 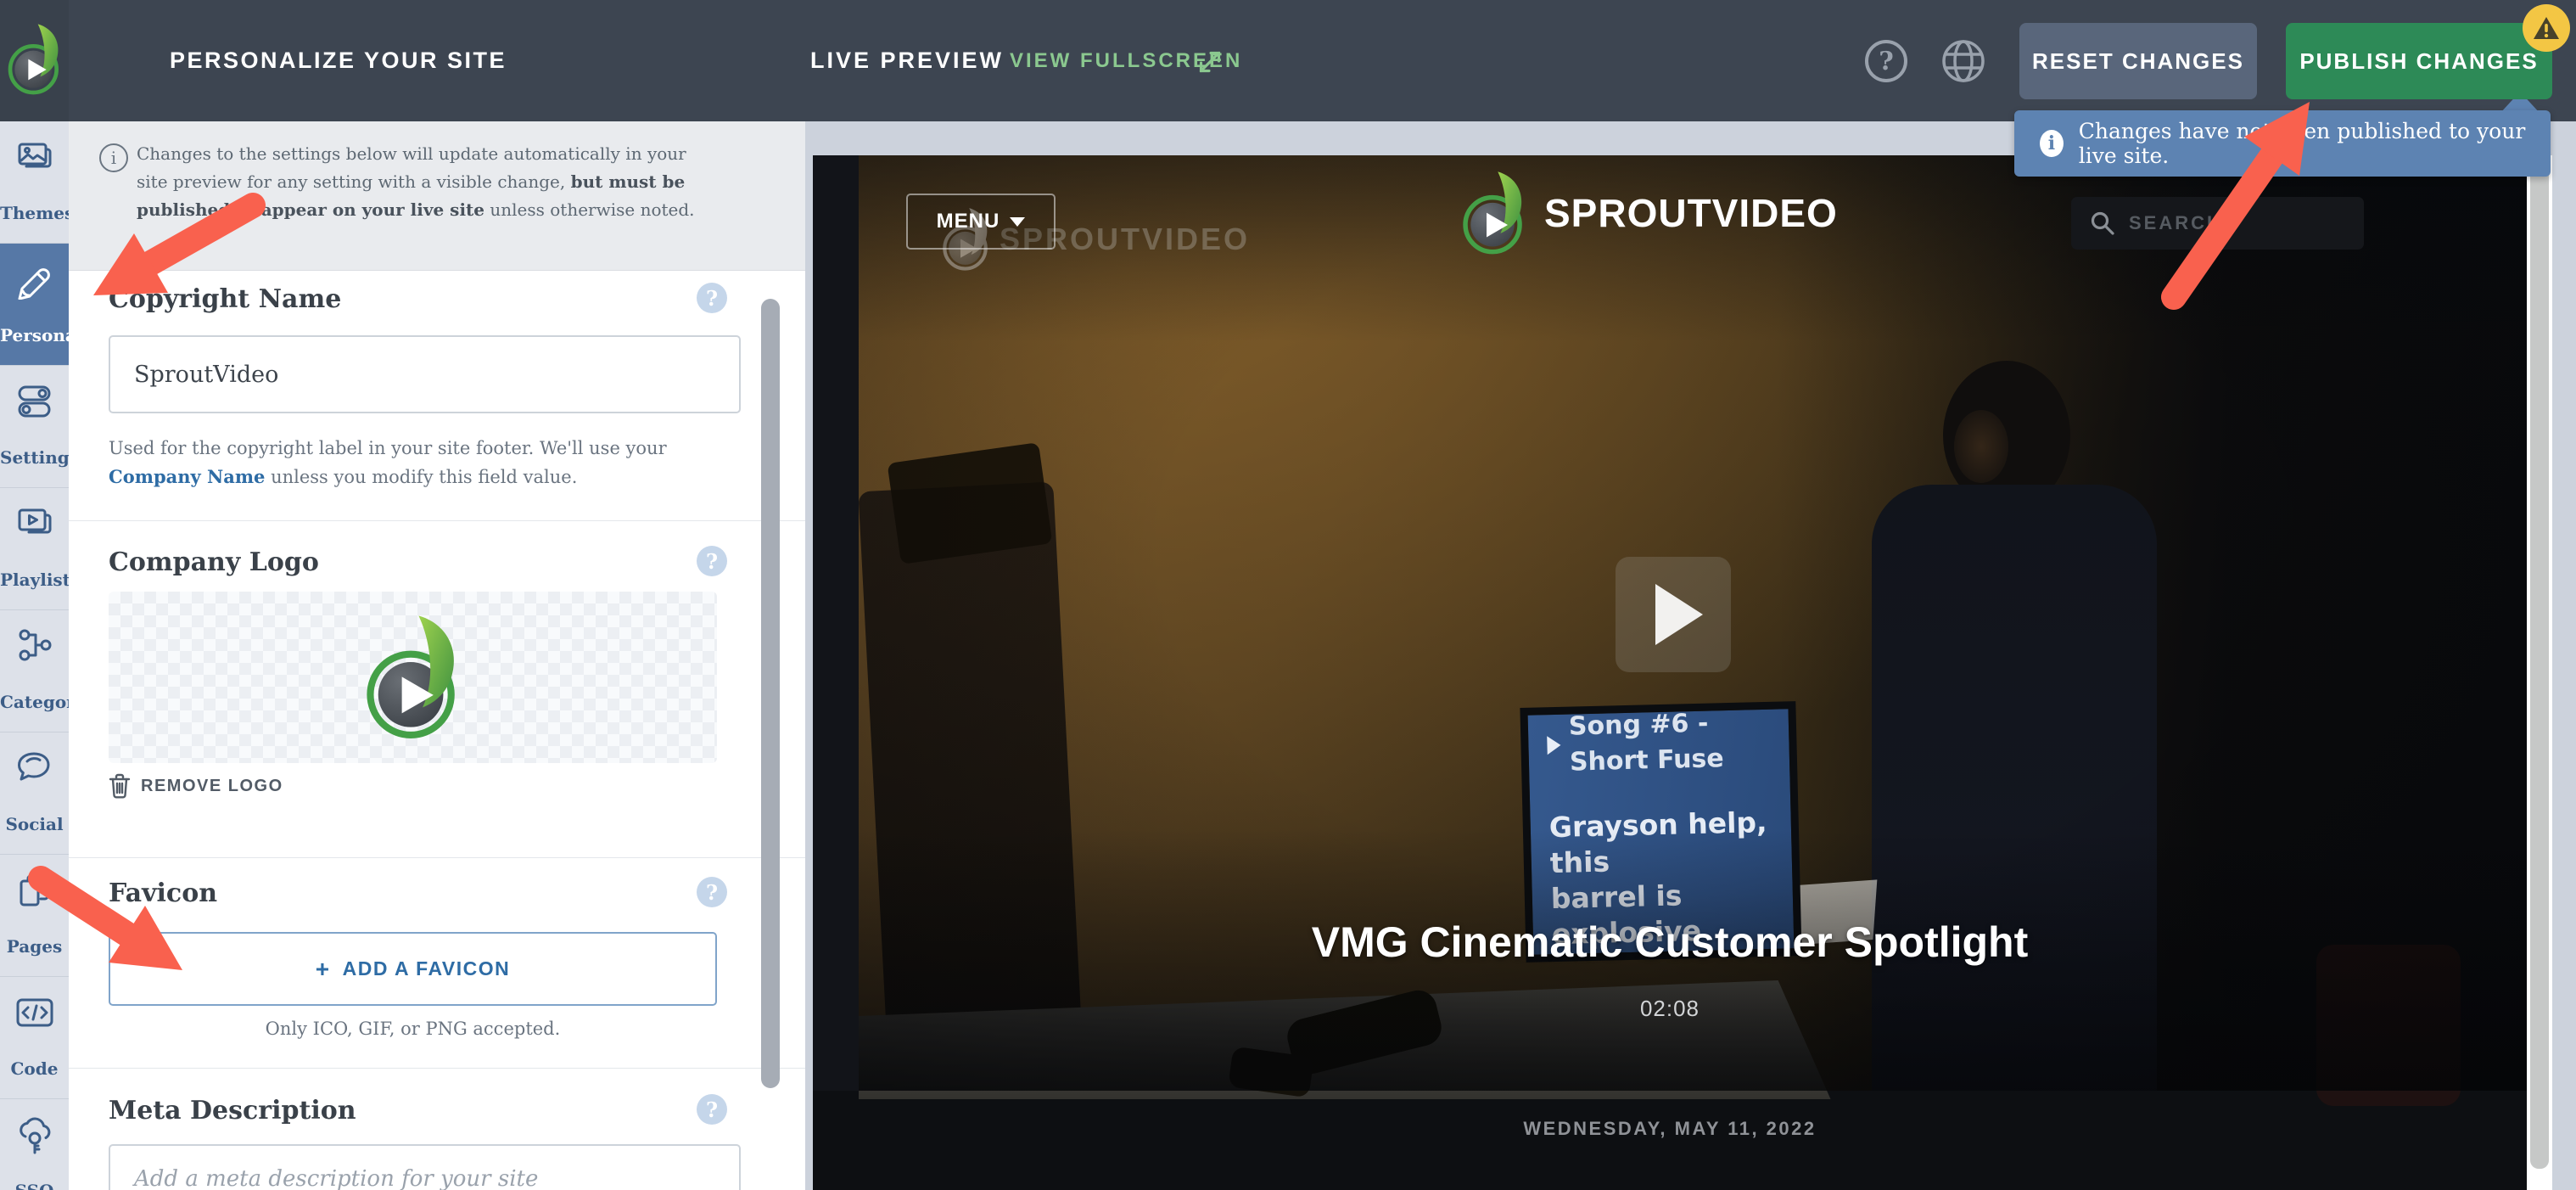 I want to click on sidebar-item-social: Social, so click(x=34, y=794).